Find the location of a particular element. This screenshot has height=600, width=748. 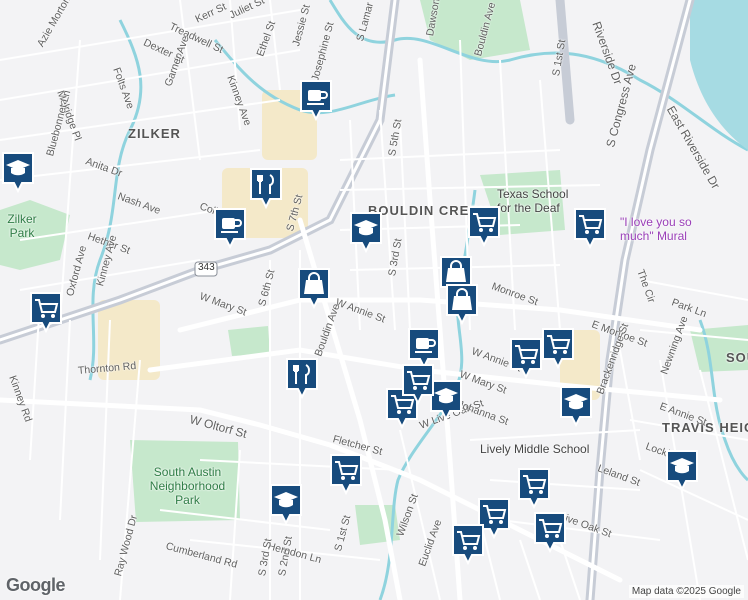

place-mural: "I love you so much" Mural is located at coordinates (656, 229).